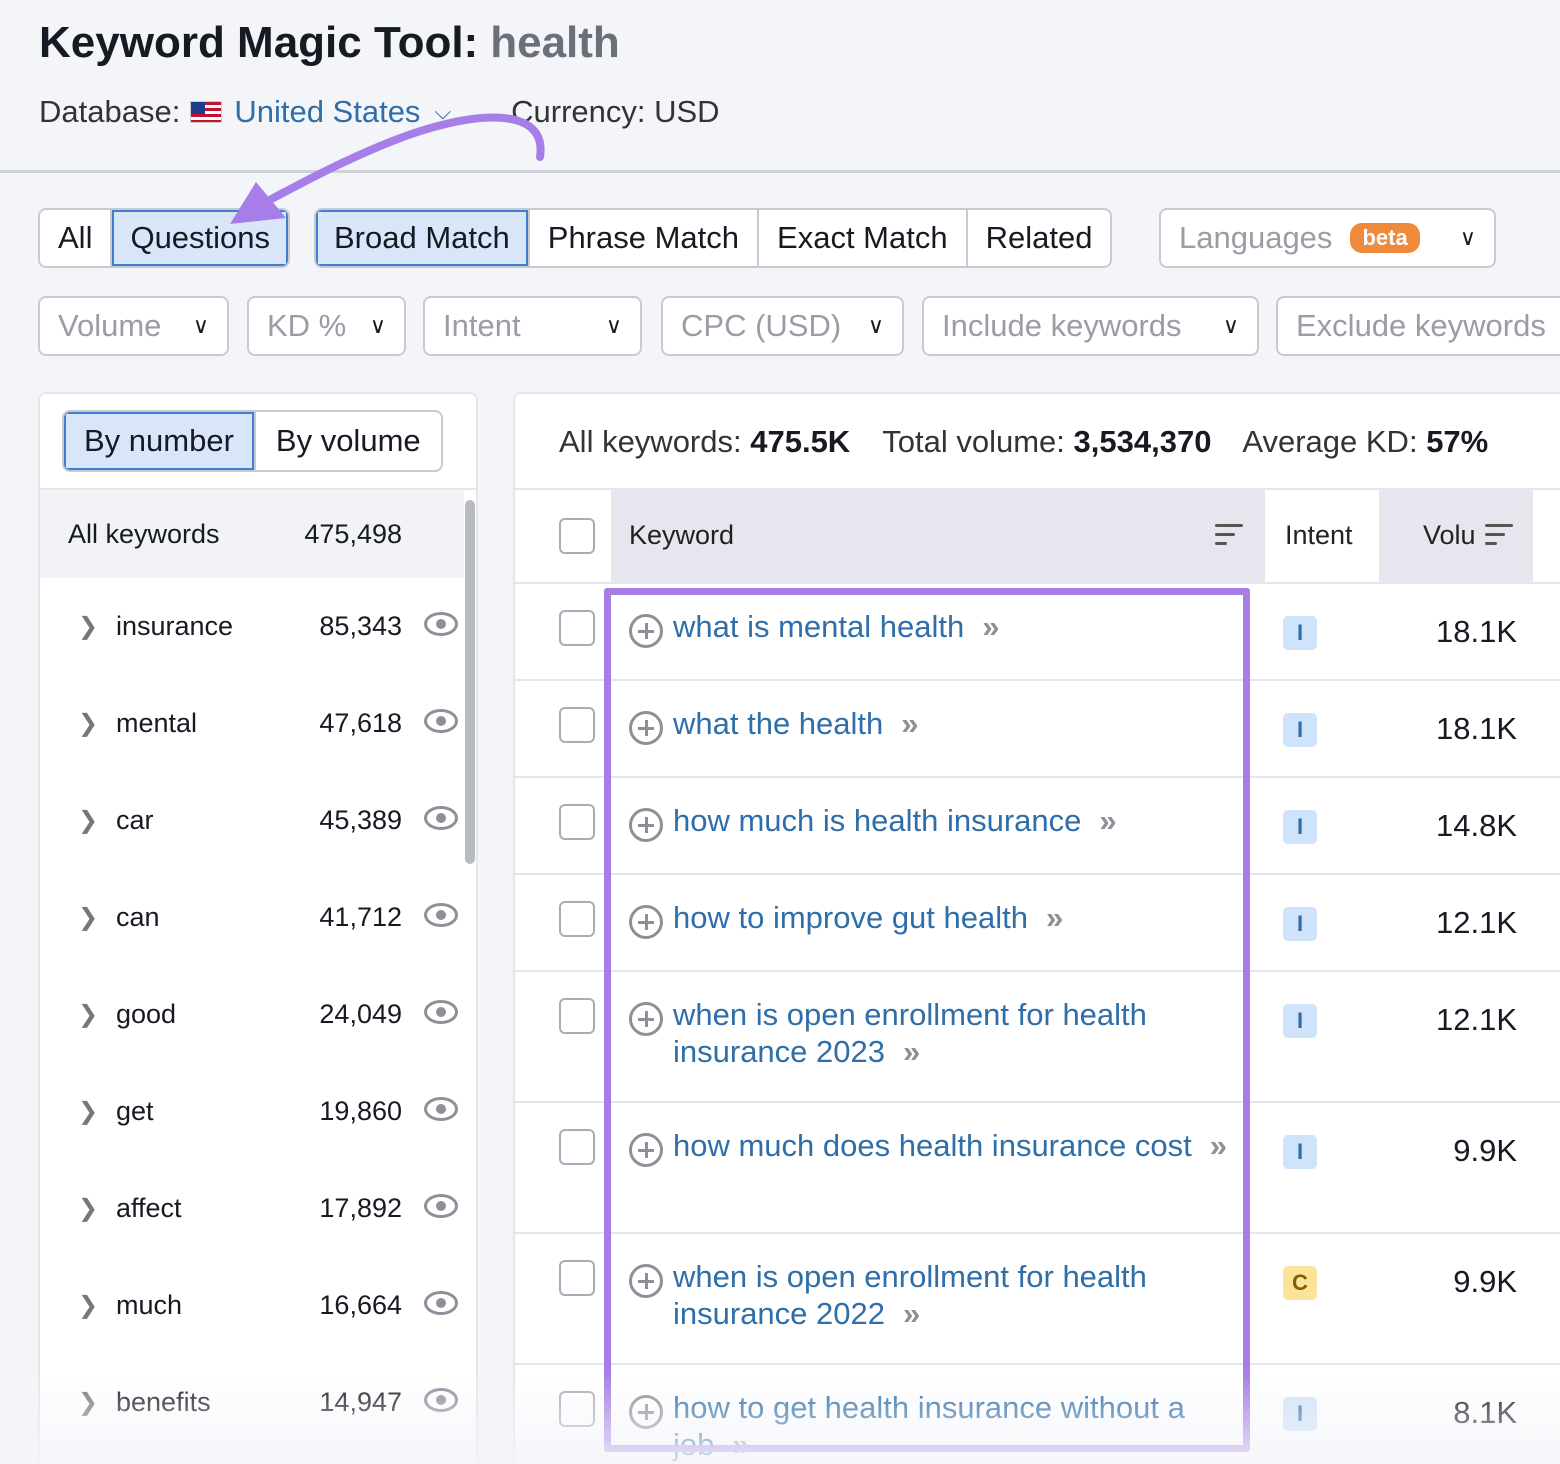 Image resolution: width=1560 pixels, height=1464 pixels. I want to click on group-label: insurance, so click(175, 626).